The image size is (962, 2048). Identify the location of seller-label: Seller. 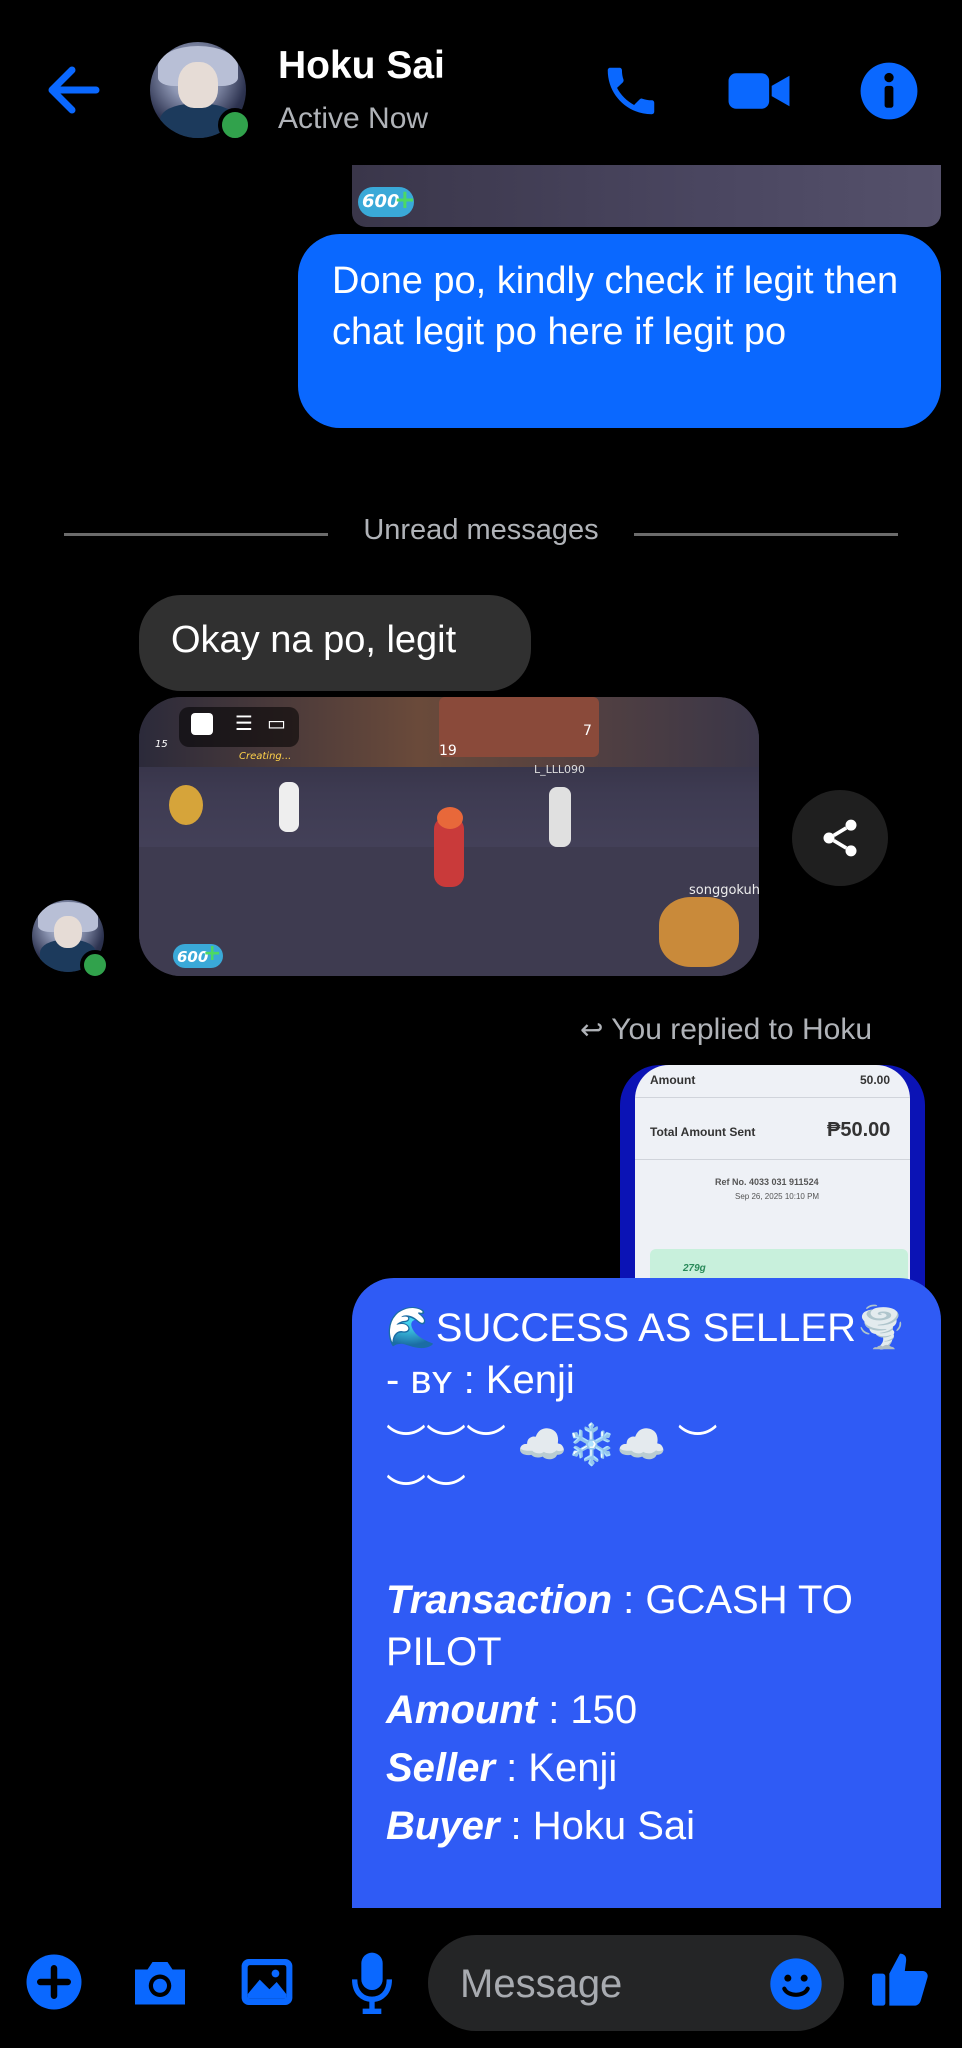
(440, 1768).